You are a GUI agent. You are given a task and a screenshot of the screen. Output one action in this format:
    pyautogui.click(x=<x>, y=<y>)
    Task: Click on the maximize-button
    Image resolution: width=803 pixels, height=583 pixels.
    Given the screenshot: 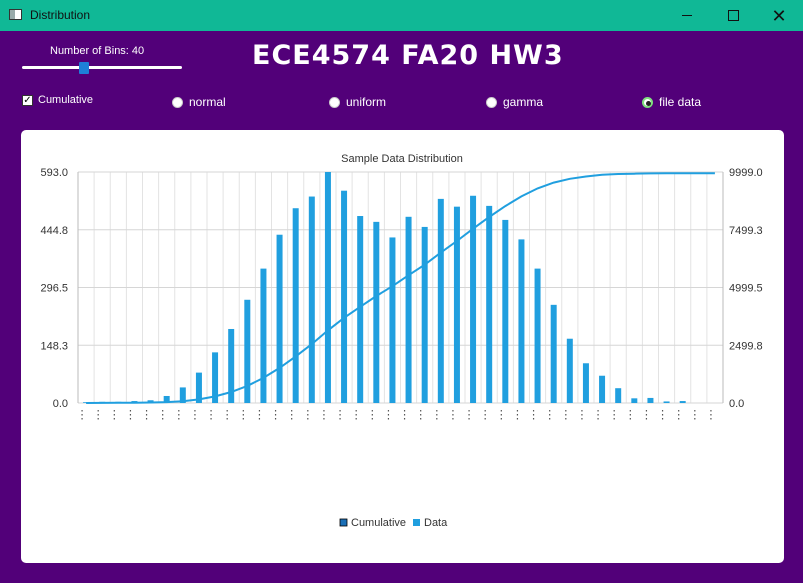 What is the action you would take?
    pyautogui.click(x=733, y=15)
    